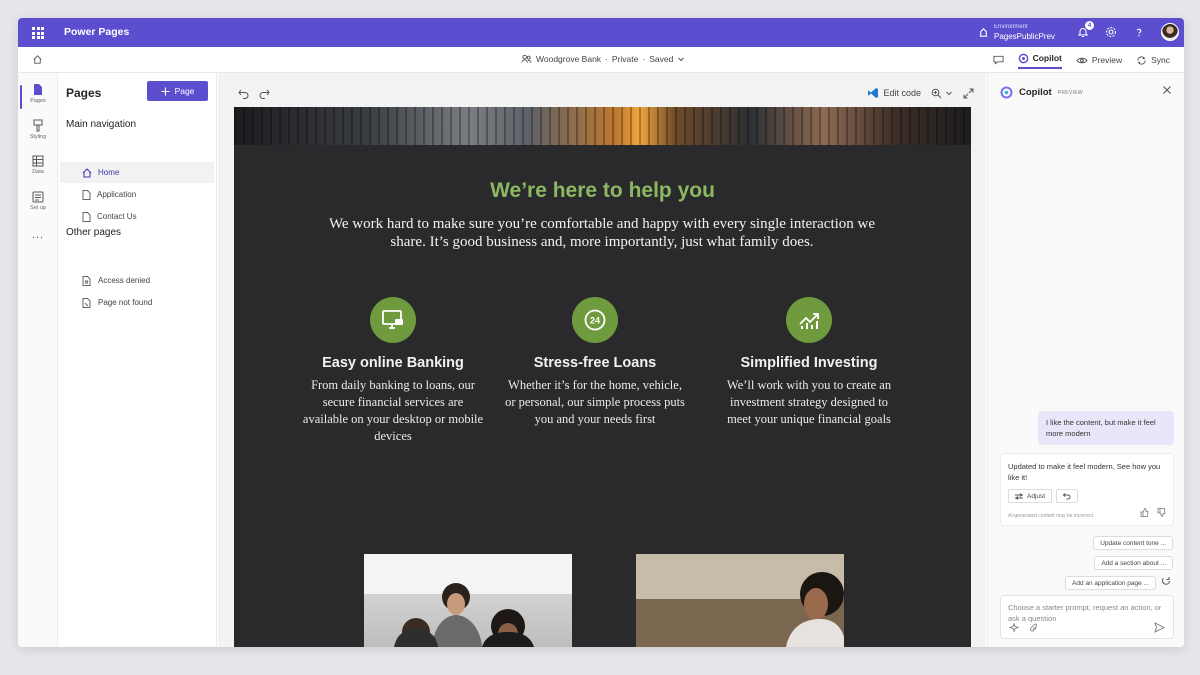 This screenshot has height=675, width=1200. I want to click on sparkle-icon, so click(1014, 628).